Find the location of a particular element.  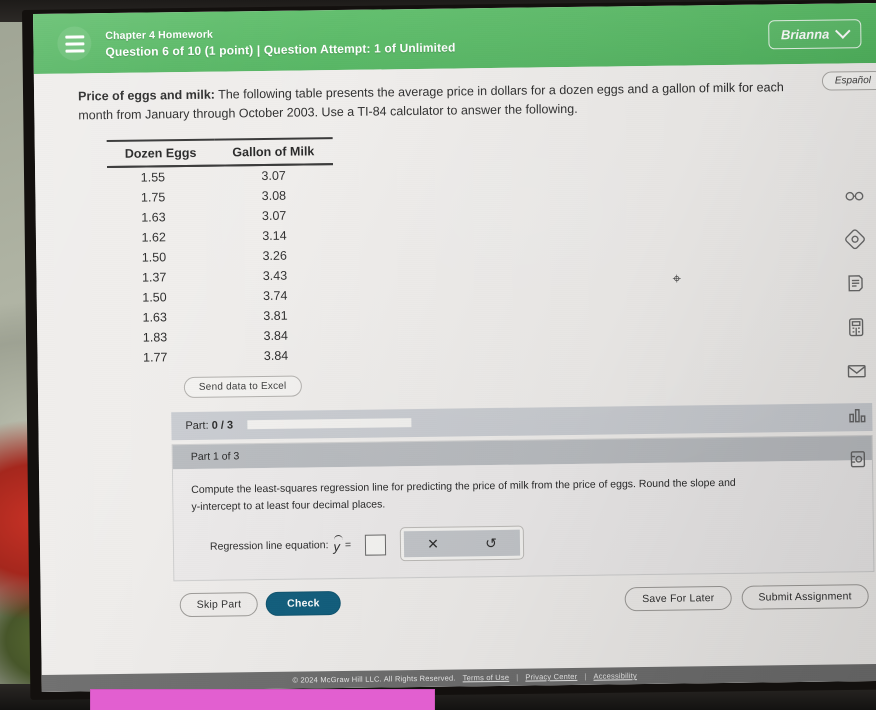

equation-row: Regression line equation: y = ✕ ↺ is located at coordinates (523, 543).